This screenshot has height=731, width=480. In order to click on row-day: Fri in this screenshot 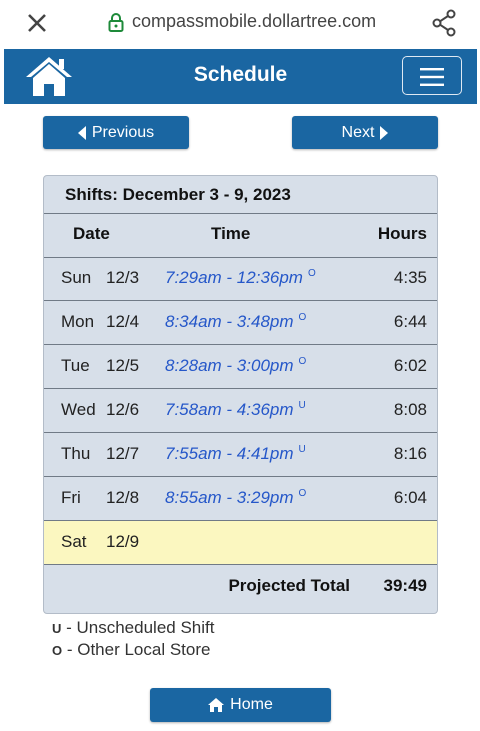, I will do `click(71, 497)`.